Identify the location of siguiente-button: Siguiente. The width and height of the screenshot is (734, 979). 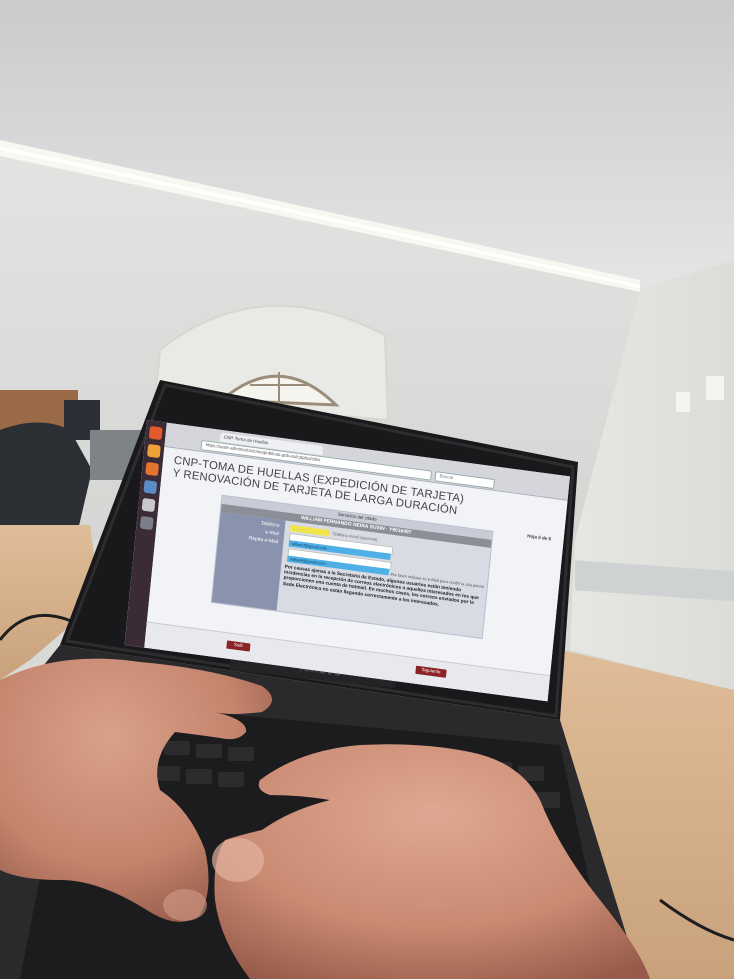
(431, 671).